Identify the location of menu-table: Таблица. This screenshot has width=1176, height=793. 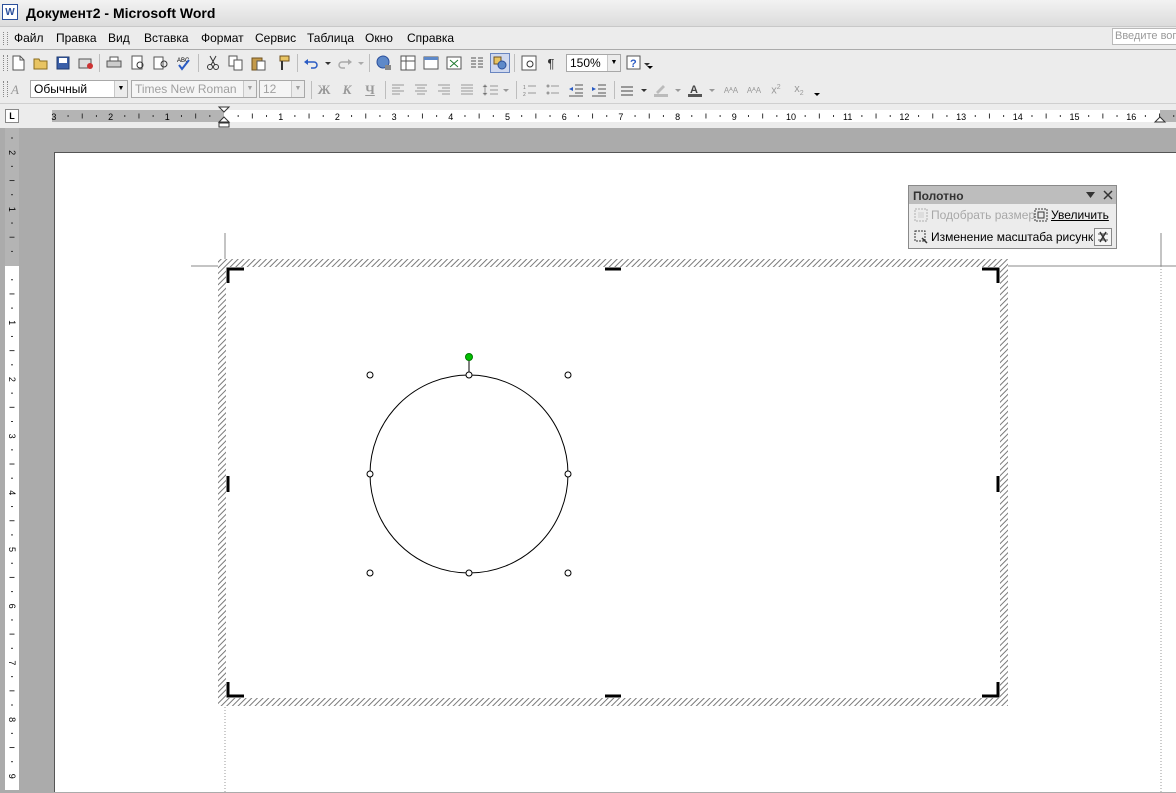
(330, 38).